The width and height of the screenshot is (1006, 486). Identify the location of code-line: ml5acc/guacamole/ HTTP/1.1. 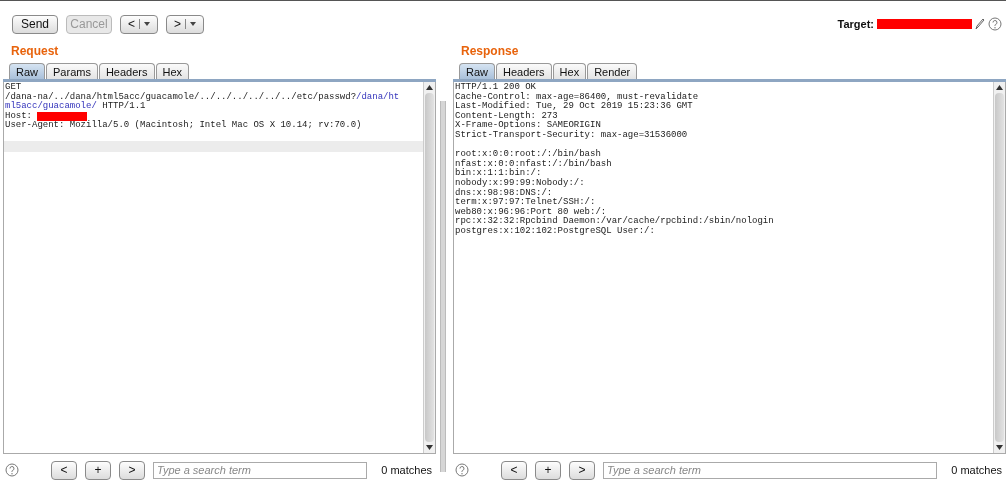
(75, 107).